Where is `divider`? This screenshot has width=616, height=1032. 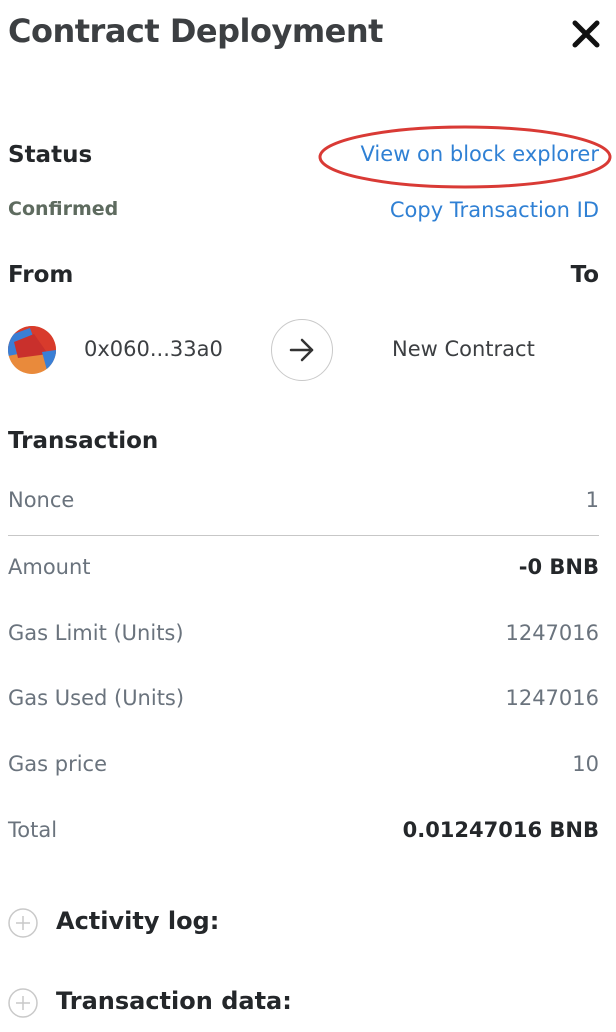
divider is located at coordinates (303, 535).